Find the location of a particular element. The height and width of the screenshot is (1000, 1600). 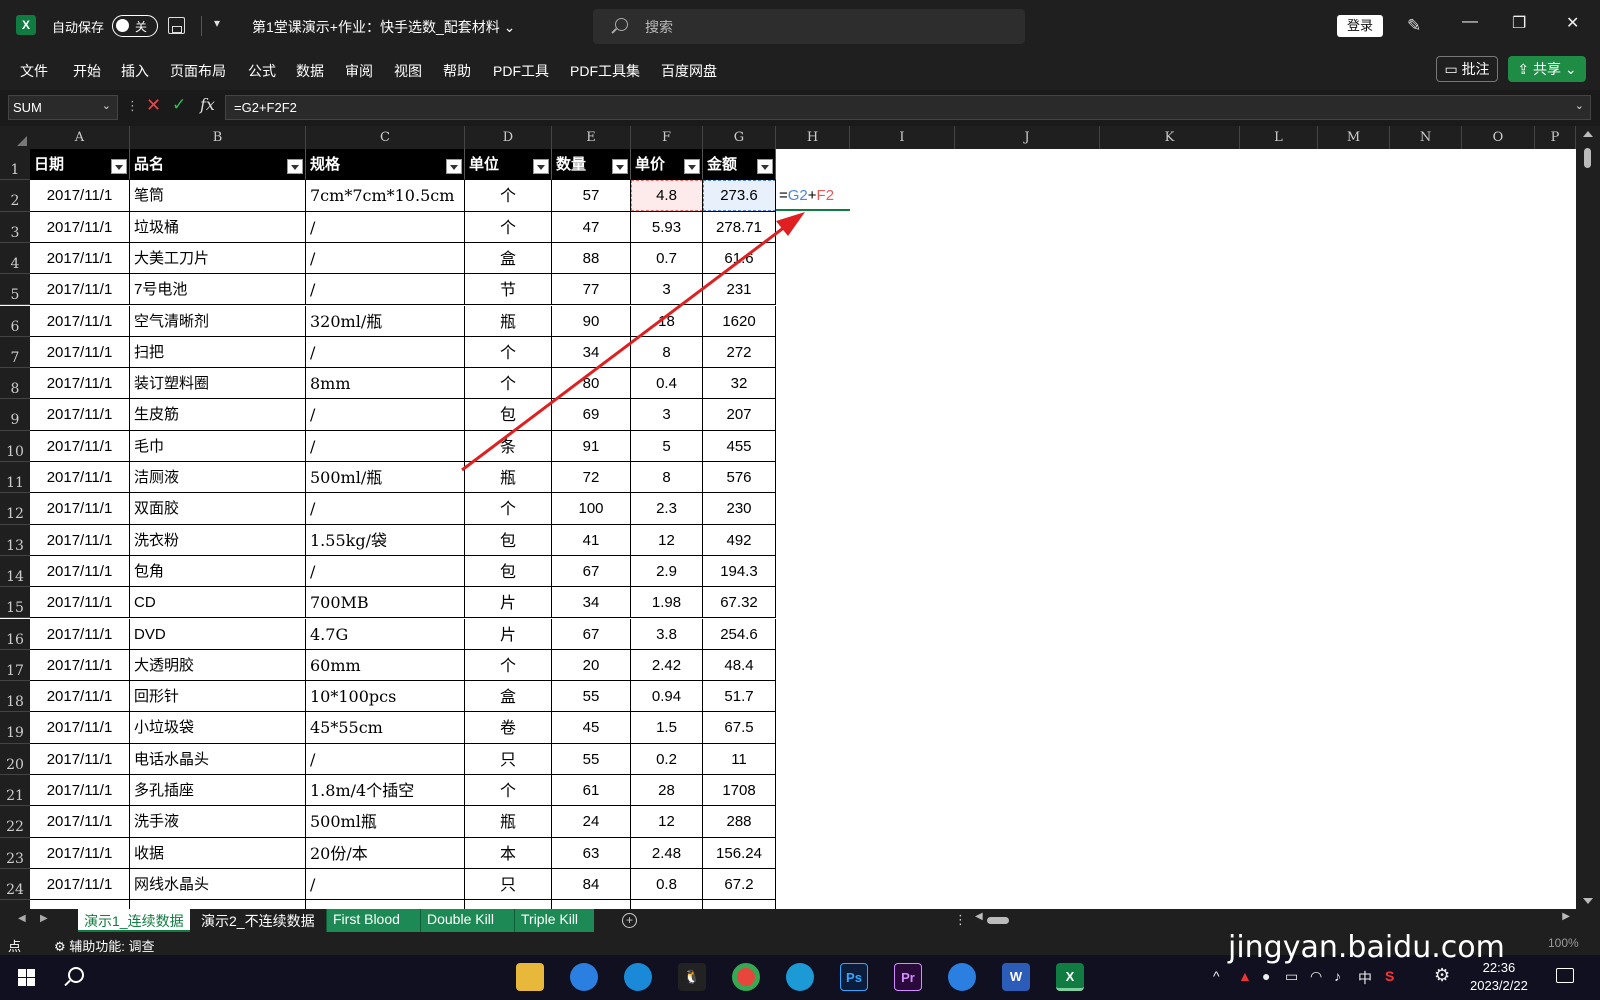

share-icon: ⇪ is located at coordinates (1523, 69).